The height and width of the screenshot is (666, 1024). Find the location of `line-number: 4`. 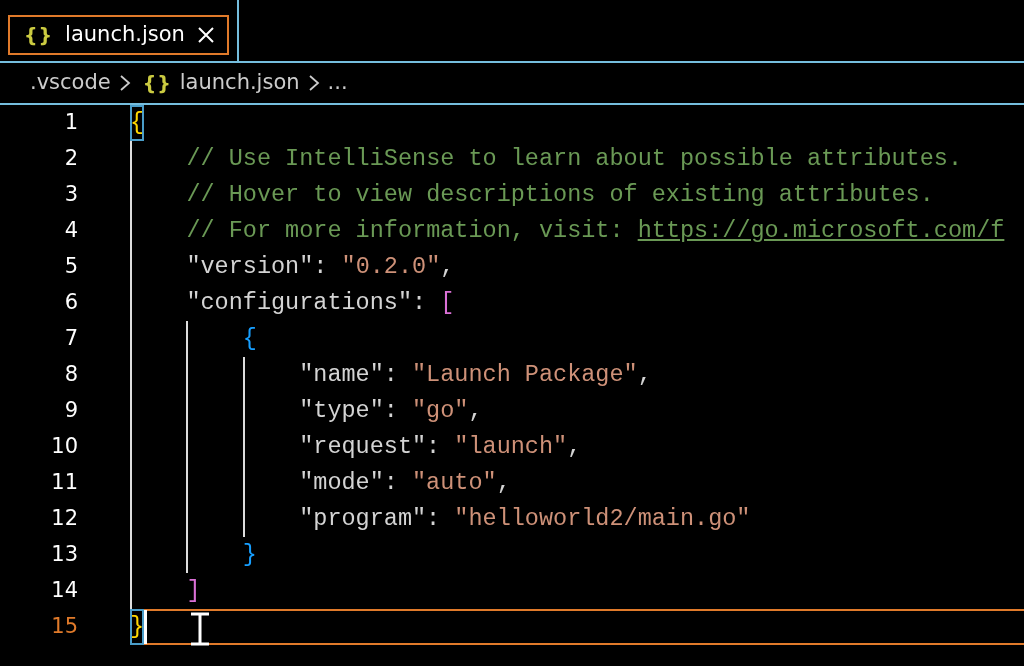

line-number: 4 is located at coordinates (71, 231).